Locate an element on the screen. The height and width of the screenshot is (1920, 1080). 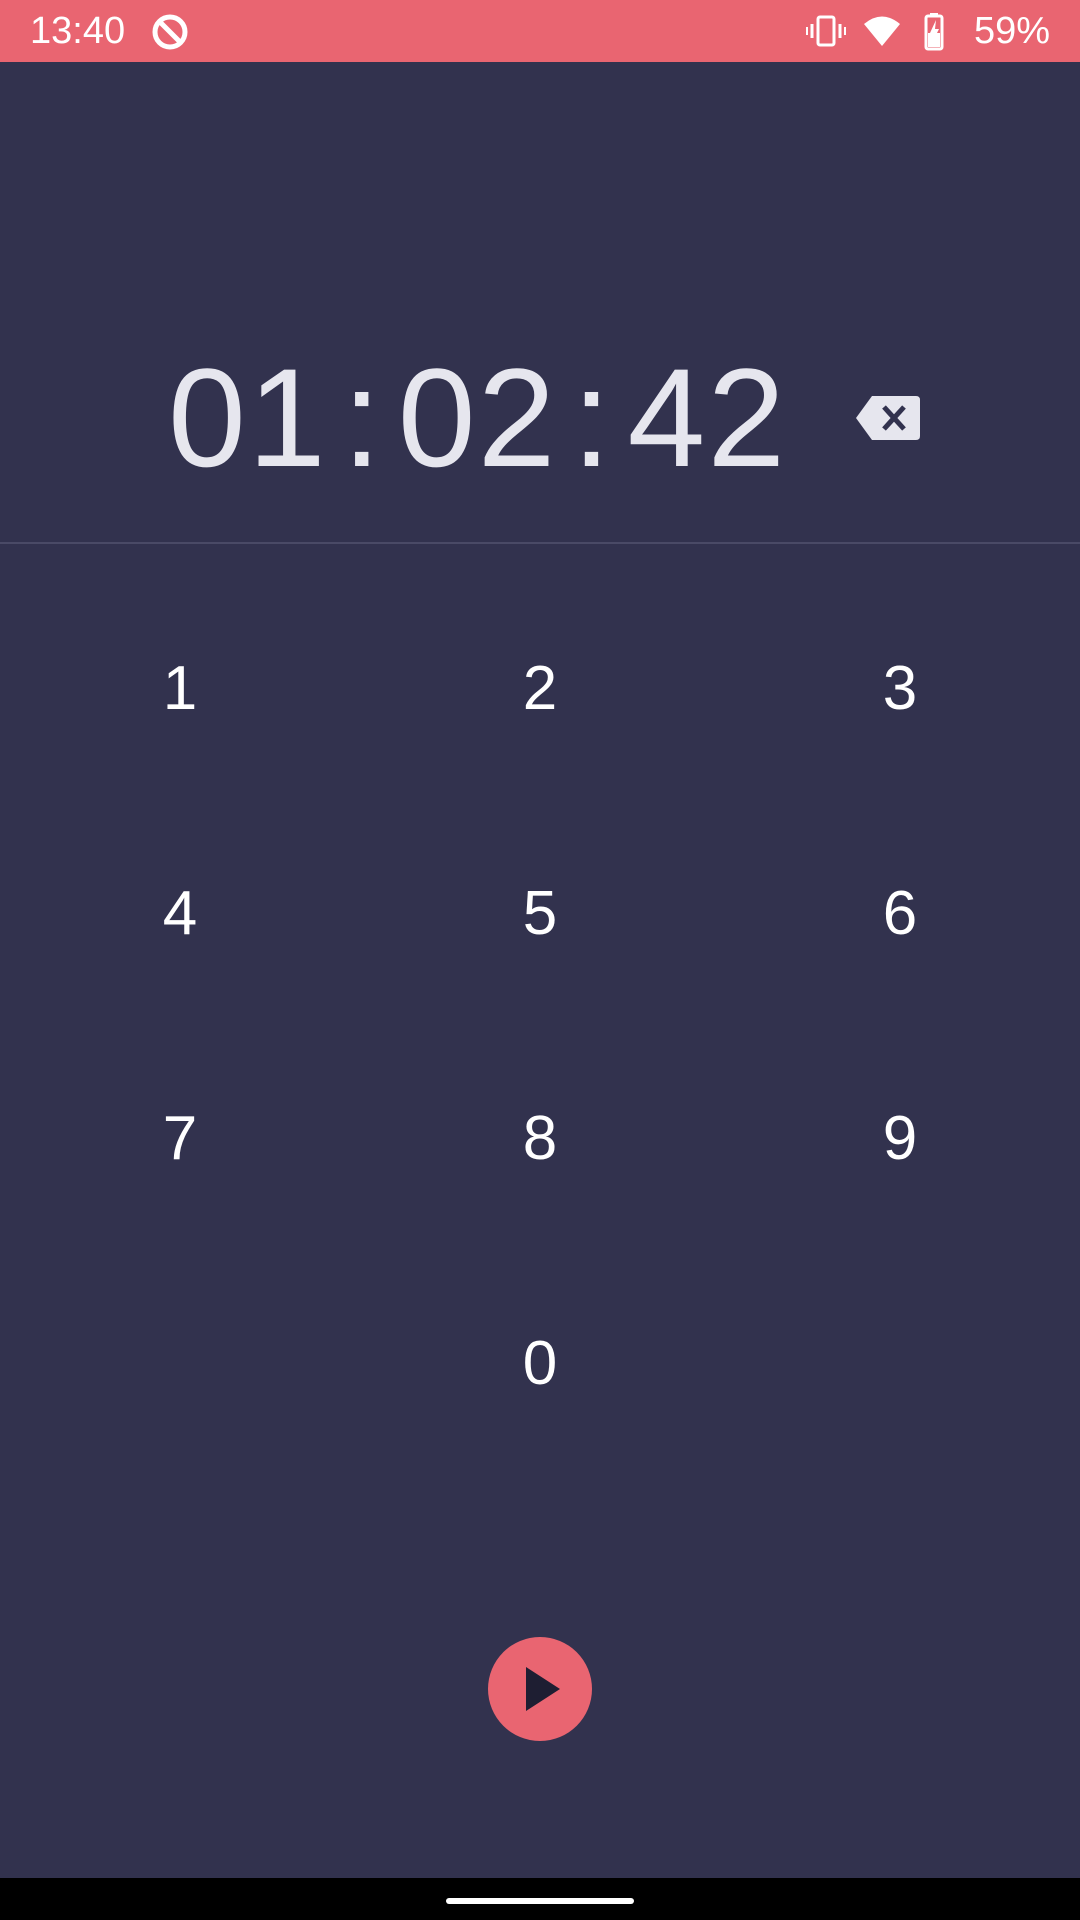
key-8: 8 is located at coordinates (540, 1138).